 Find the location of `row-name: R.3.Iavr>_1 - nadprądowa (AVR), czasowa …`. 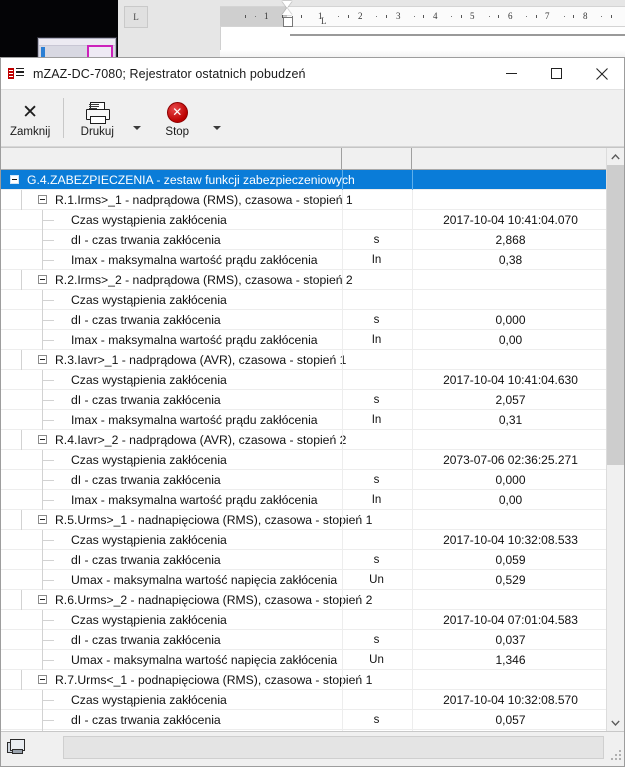

row-name: R.3.Iavr>_1 - nadprądowa (AVR), czasowa … is located at coordinates (201, 360).